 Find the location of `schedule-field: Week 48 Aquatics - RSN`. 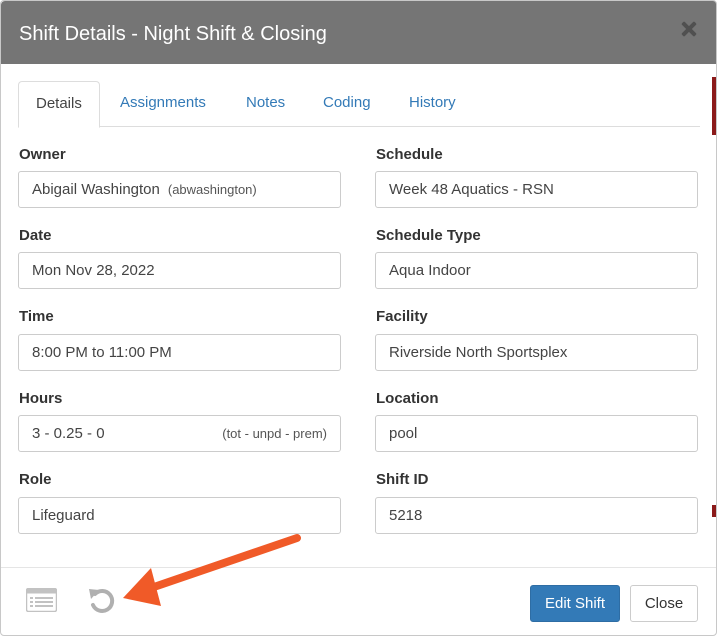

schedule-field: Week 48 Aquatics - RSN is located at coordinates (536, 189).